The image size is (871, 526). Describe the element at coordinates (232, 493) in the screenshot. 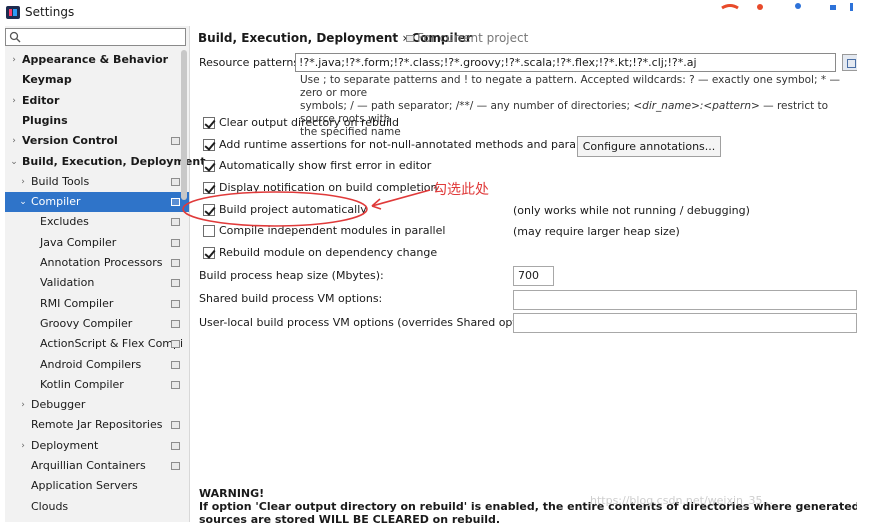

I see `warning-title: WARNING!` at that location.